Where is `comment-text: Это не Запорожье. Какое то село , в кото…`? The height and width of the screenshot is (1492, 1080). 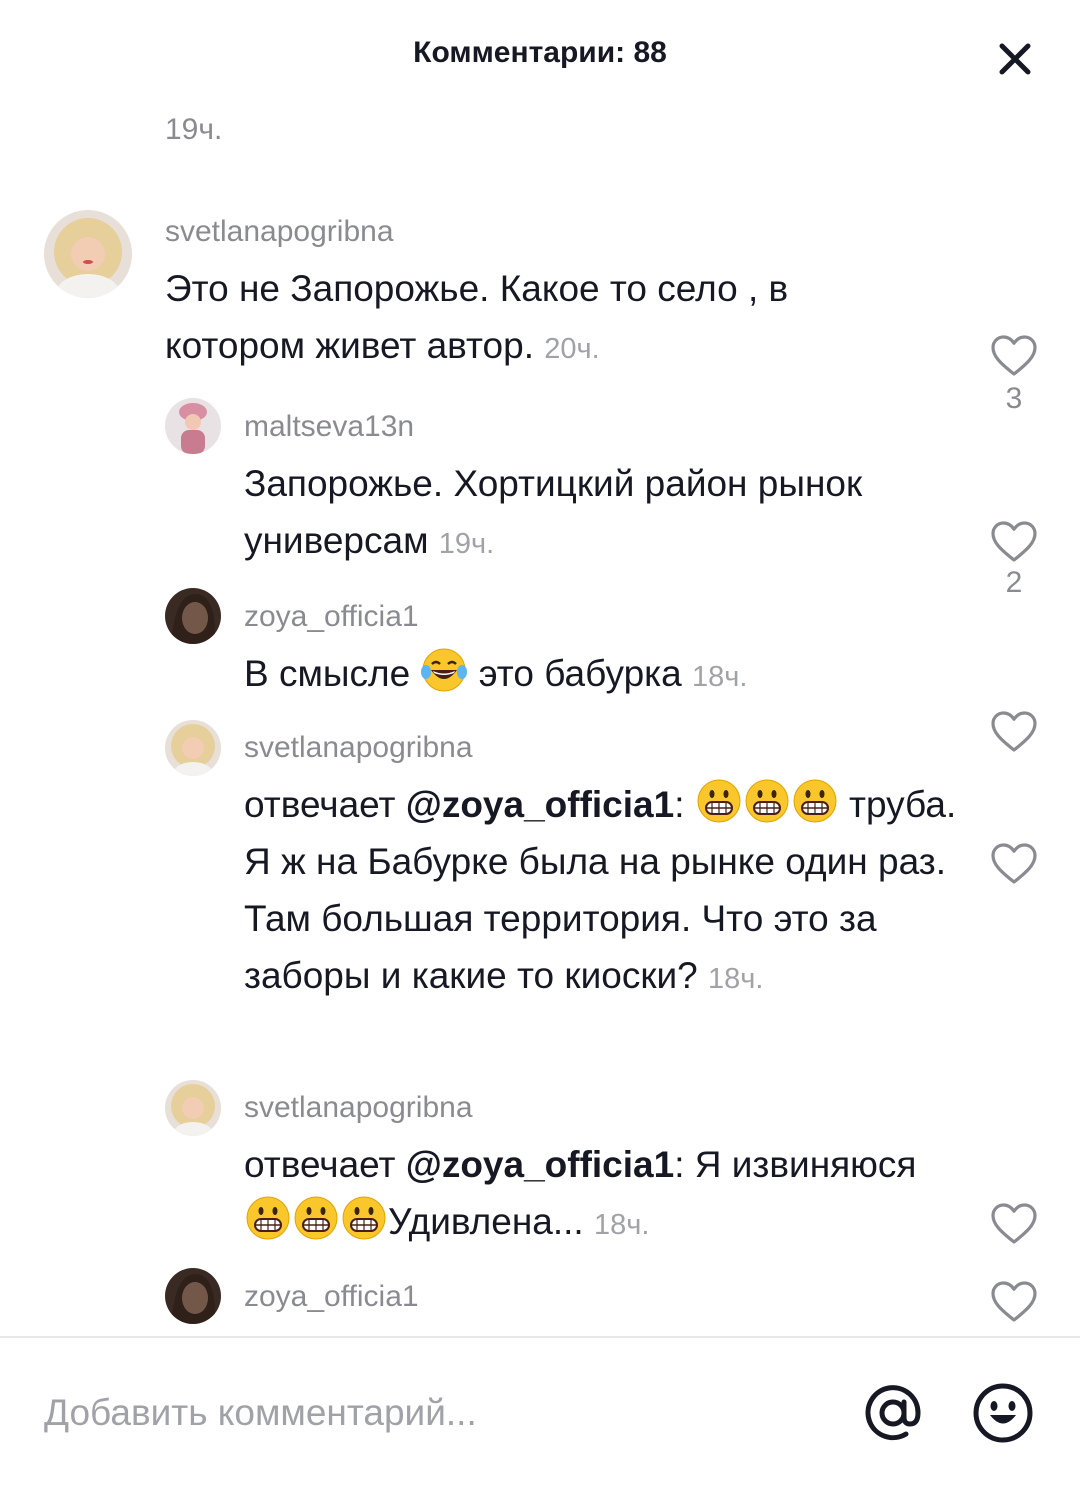 comment-text: Это не Запорожье. Какое то село , в кото… is located at coordinates (525, 319).